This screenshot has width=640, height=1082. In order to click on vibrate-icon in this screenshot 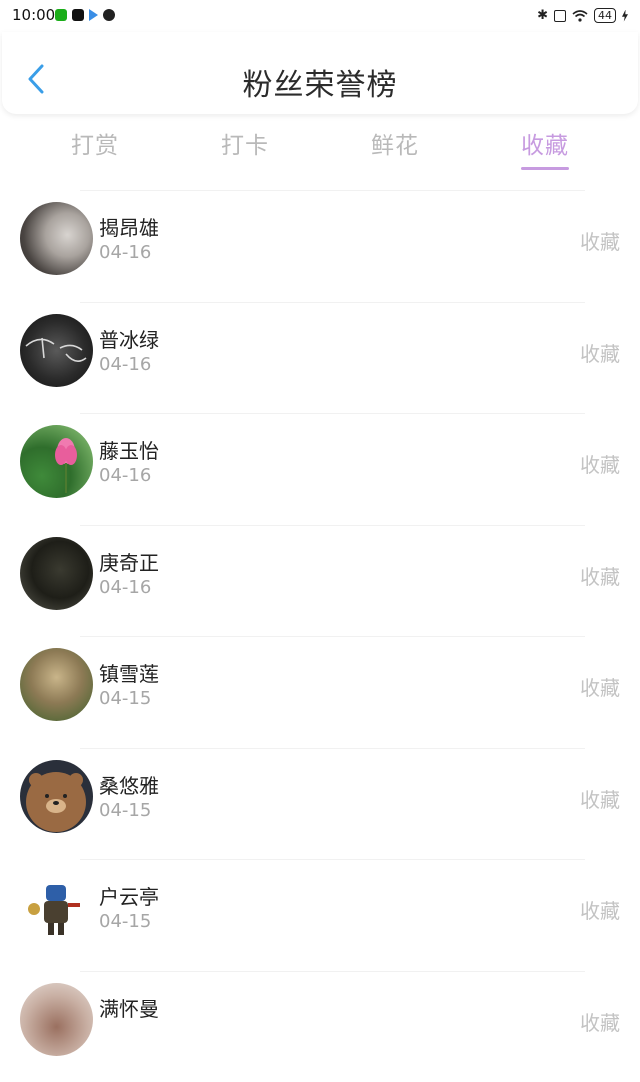, I will do `click(560, 16)`.